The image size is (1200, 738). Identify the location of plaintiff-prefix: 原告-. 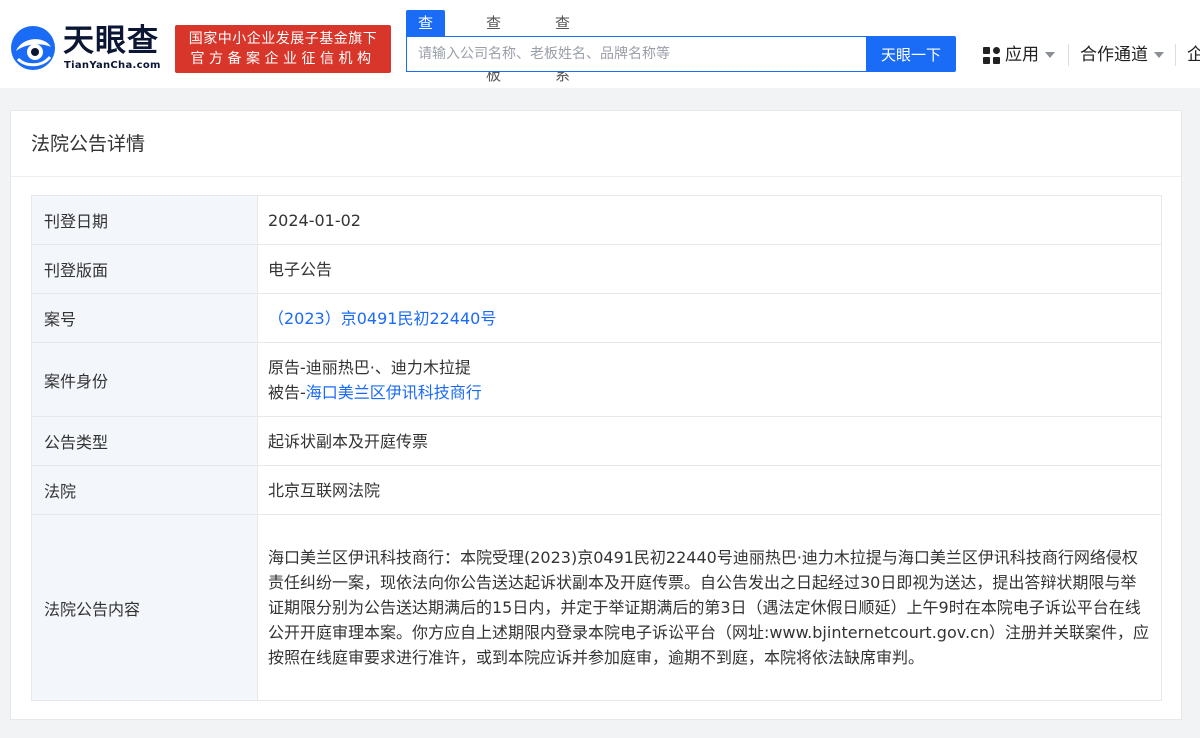
(287, 367).